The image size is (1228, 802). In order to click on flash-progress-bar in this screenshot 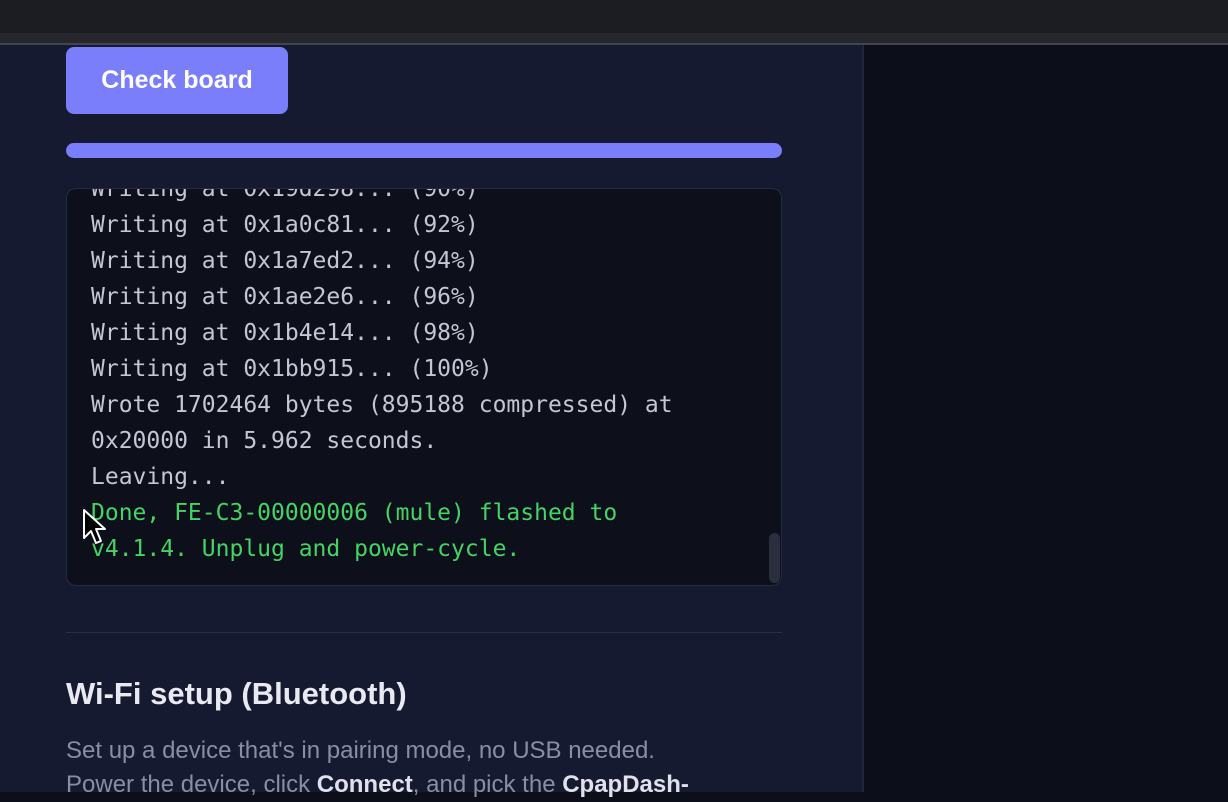, I will do `click(424, 150)`.